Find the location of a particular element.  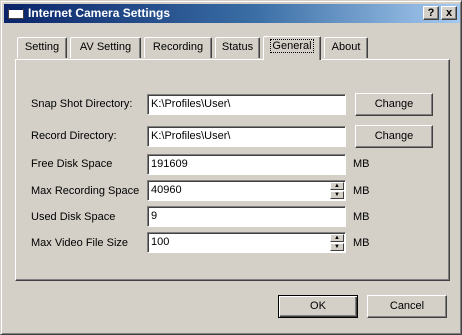

max-recording-stepper: 40960 ▲ ▼ is located at coordinates (246, 190).